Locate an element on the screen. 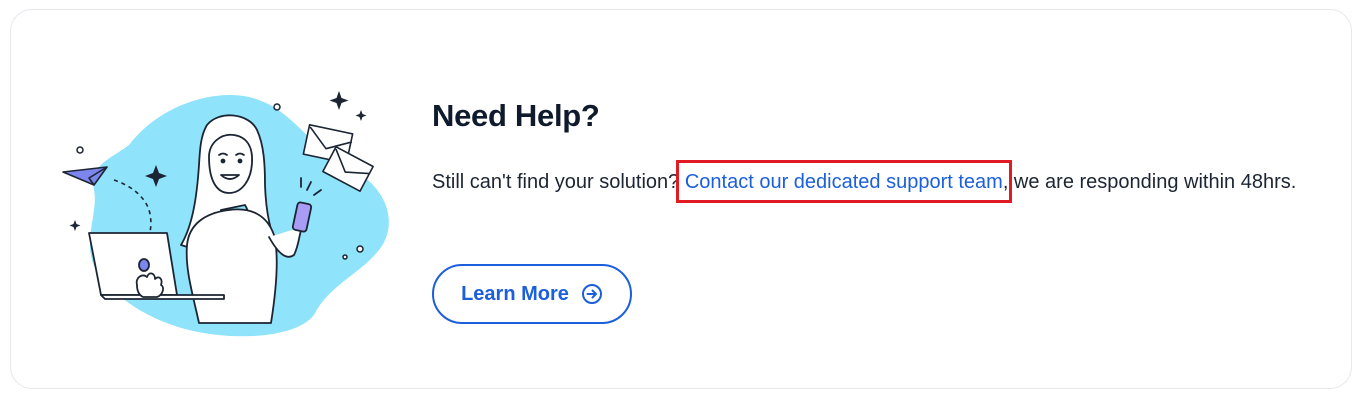 Image resolution: width=1363 pixels, height=400 pixels. learn-more-button: Learn More is located at coordinates (532, 294).